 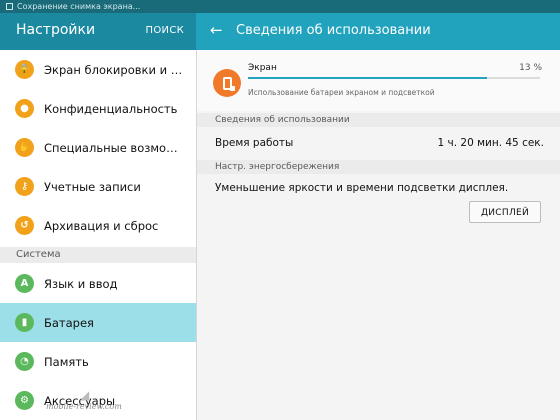 What do you see at coordinates (24, 225) in the screenshot?
I see `backup-icon: ↺` at bounding box center [24, 225].